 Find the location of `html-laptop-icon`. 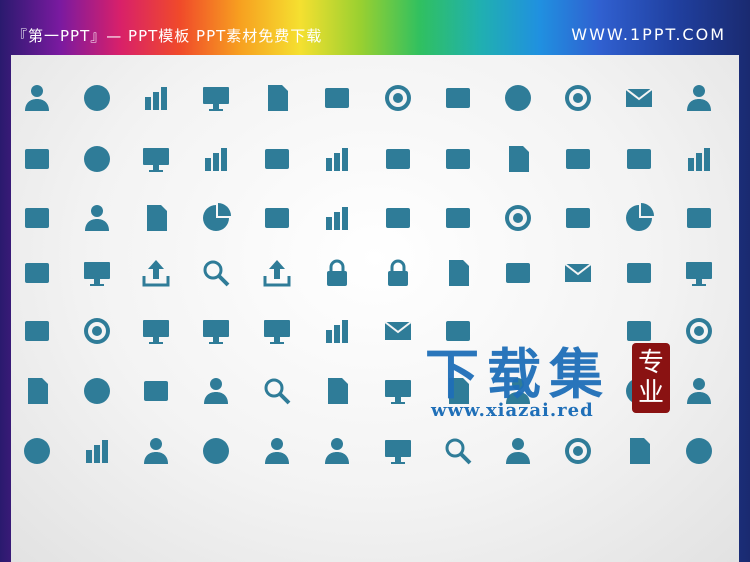

html-laptop-icon is located at coordinates (216, 331).